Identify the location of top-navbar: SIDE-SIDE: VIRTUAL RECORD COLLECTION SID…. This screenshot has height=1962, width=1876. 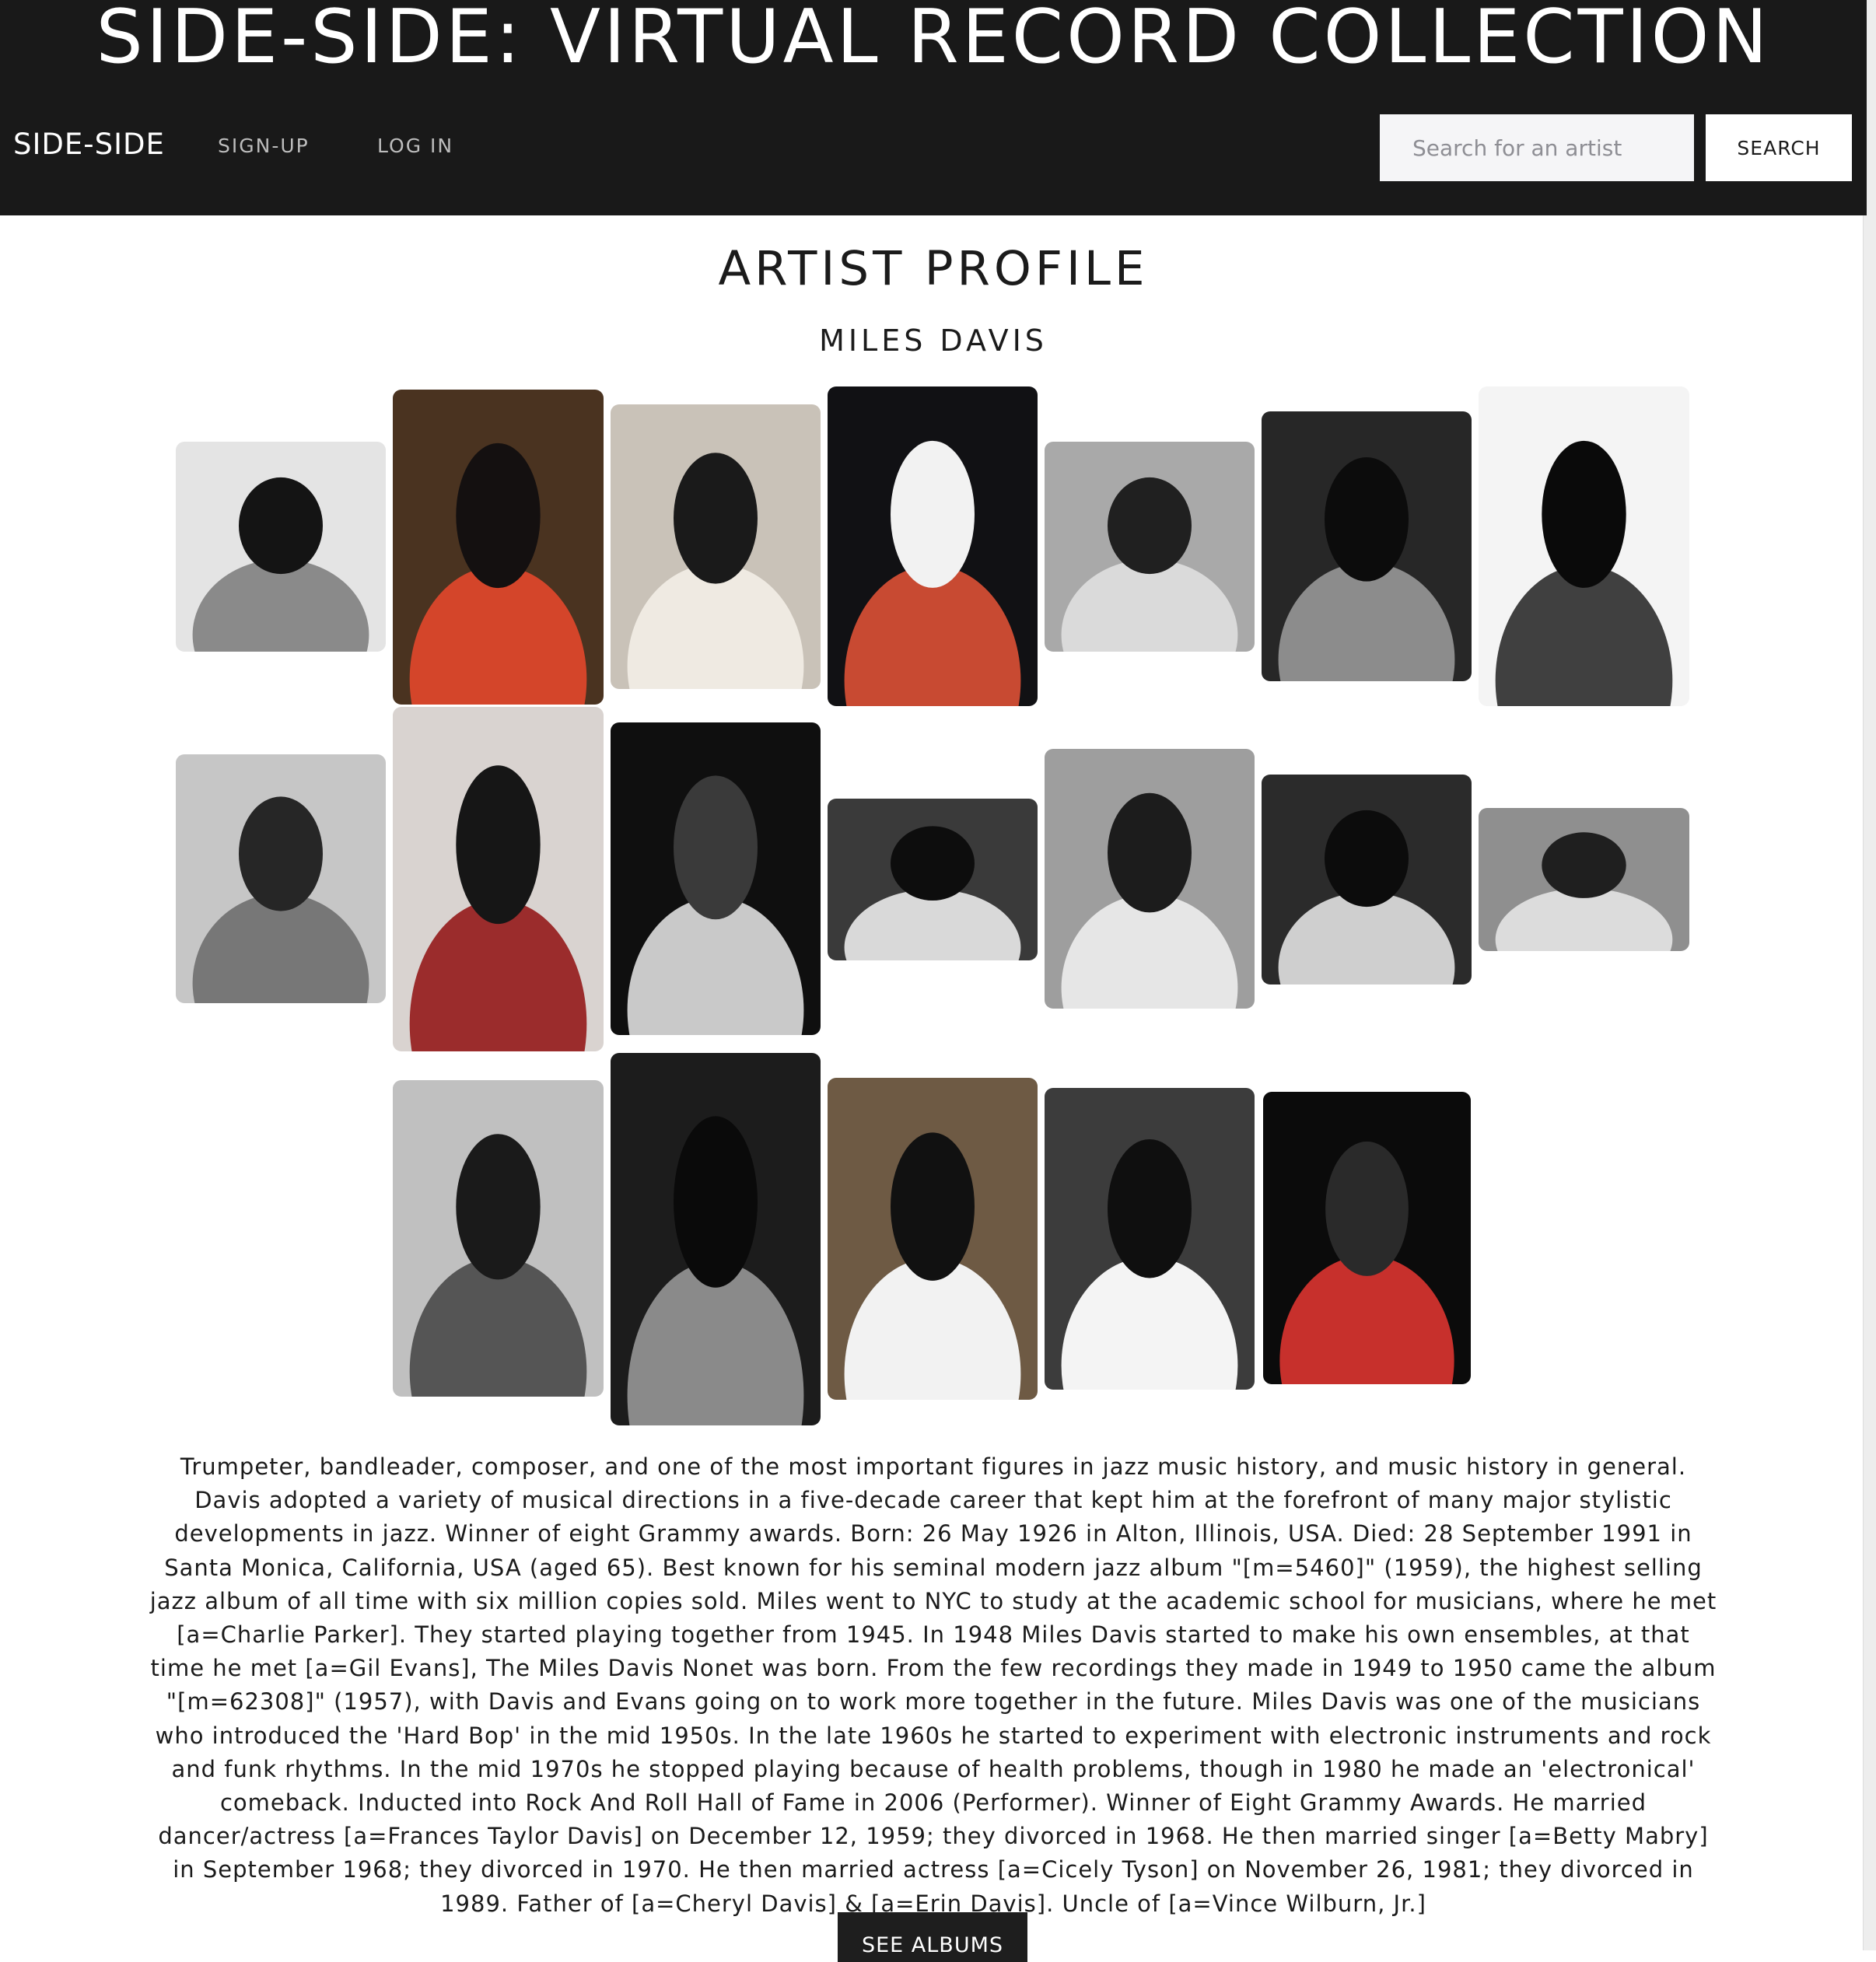
(934, 107).